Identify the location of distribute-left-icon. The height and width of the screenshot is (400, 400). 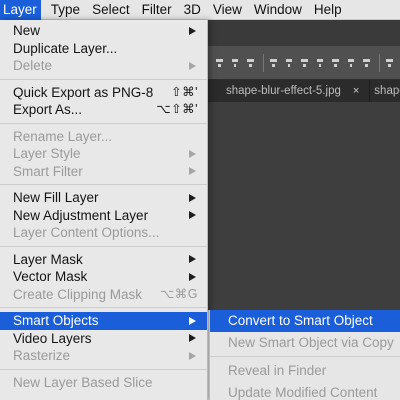
(320, 63).